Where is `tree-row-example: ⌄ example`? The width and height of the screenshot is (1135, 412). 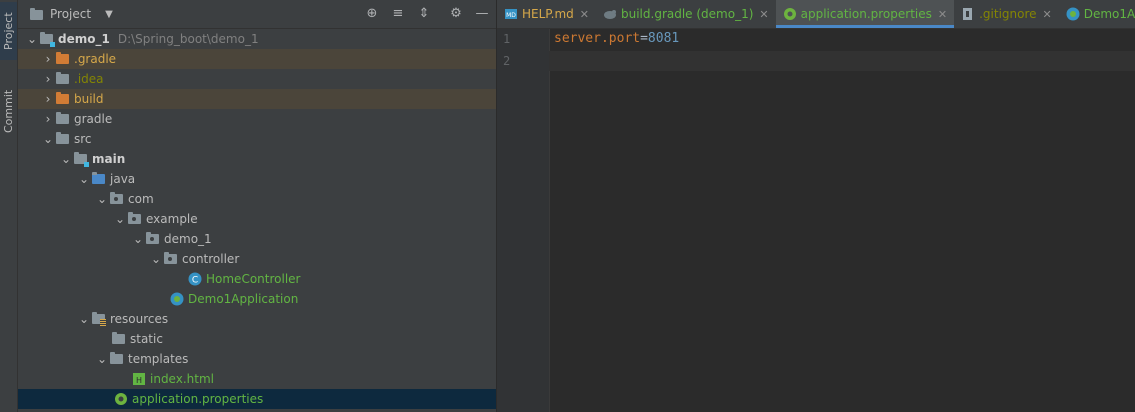 tree-row-example: ⌄ example is located at coordinates (257, 219).